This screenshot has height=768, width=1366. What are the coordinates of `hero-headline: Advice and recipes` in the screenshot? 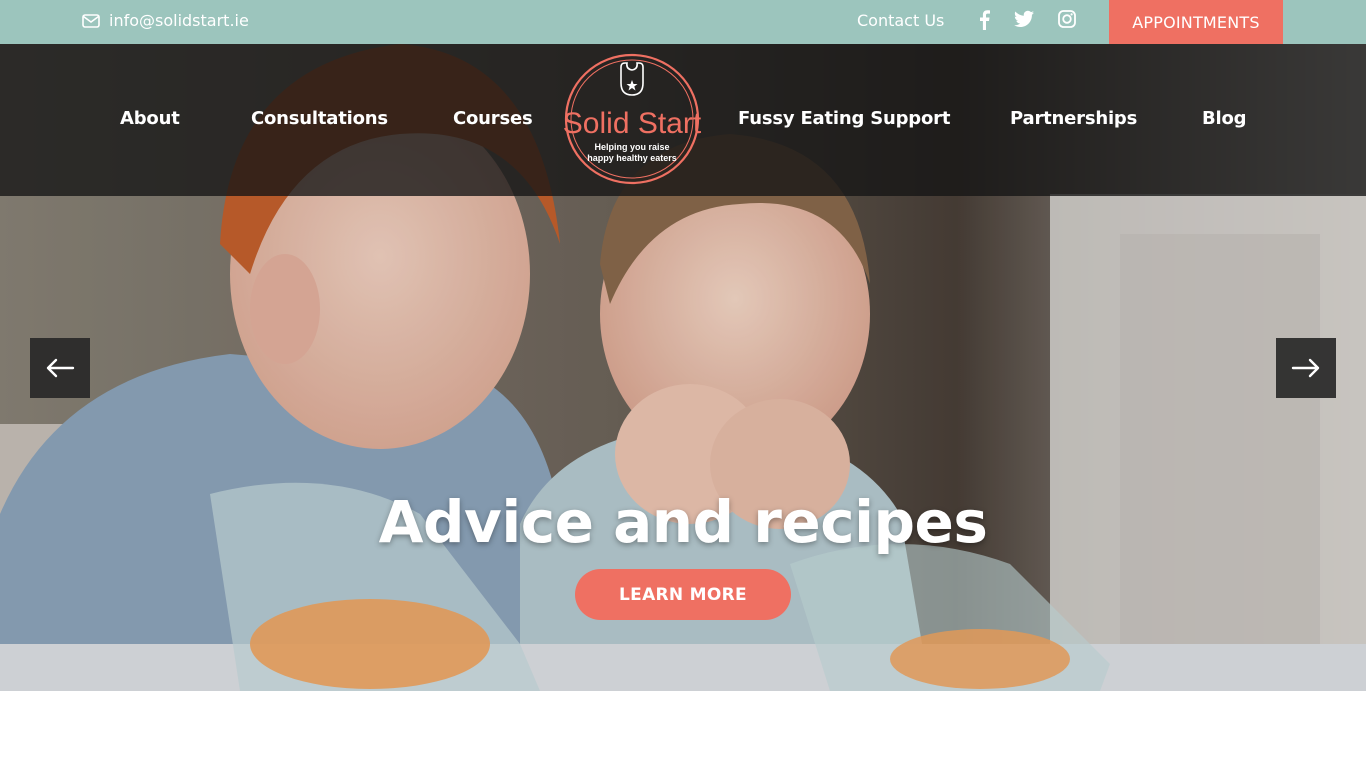 It's located at (683, 522).